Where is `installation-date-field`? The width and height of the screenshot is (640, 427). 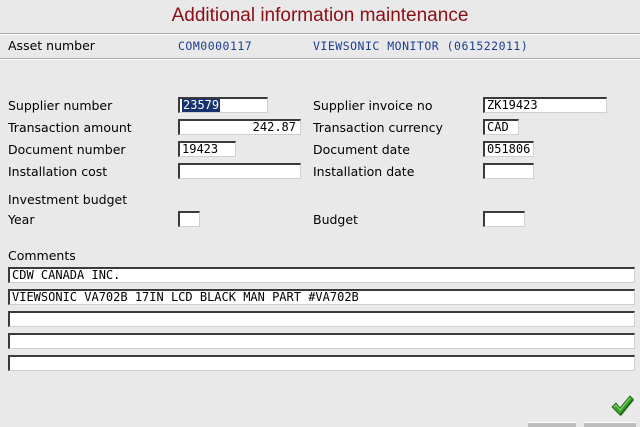 installation-date-field is located at coordinates (508, 171).